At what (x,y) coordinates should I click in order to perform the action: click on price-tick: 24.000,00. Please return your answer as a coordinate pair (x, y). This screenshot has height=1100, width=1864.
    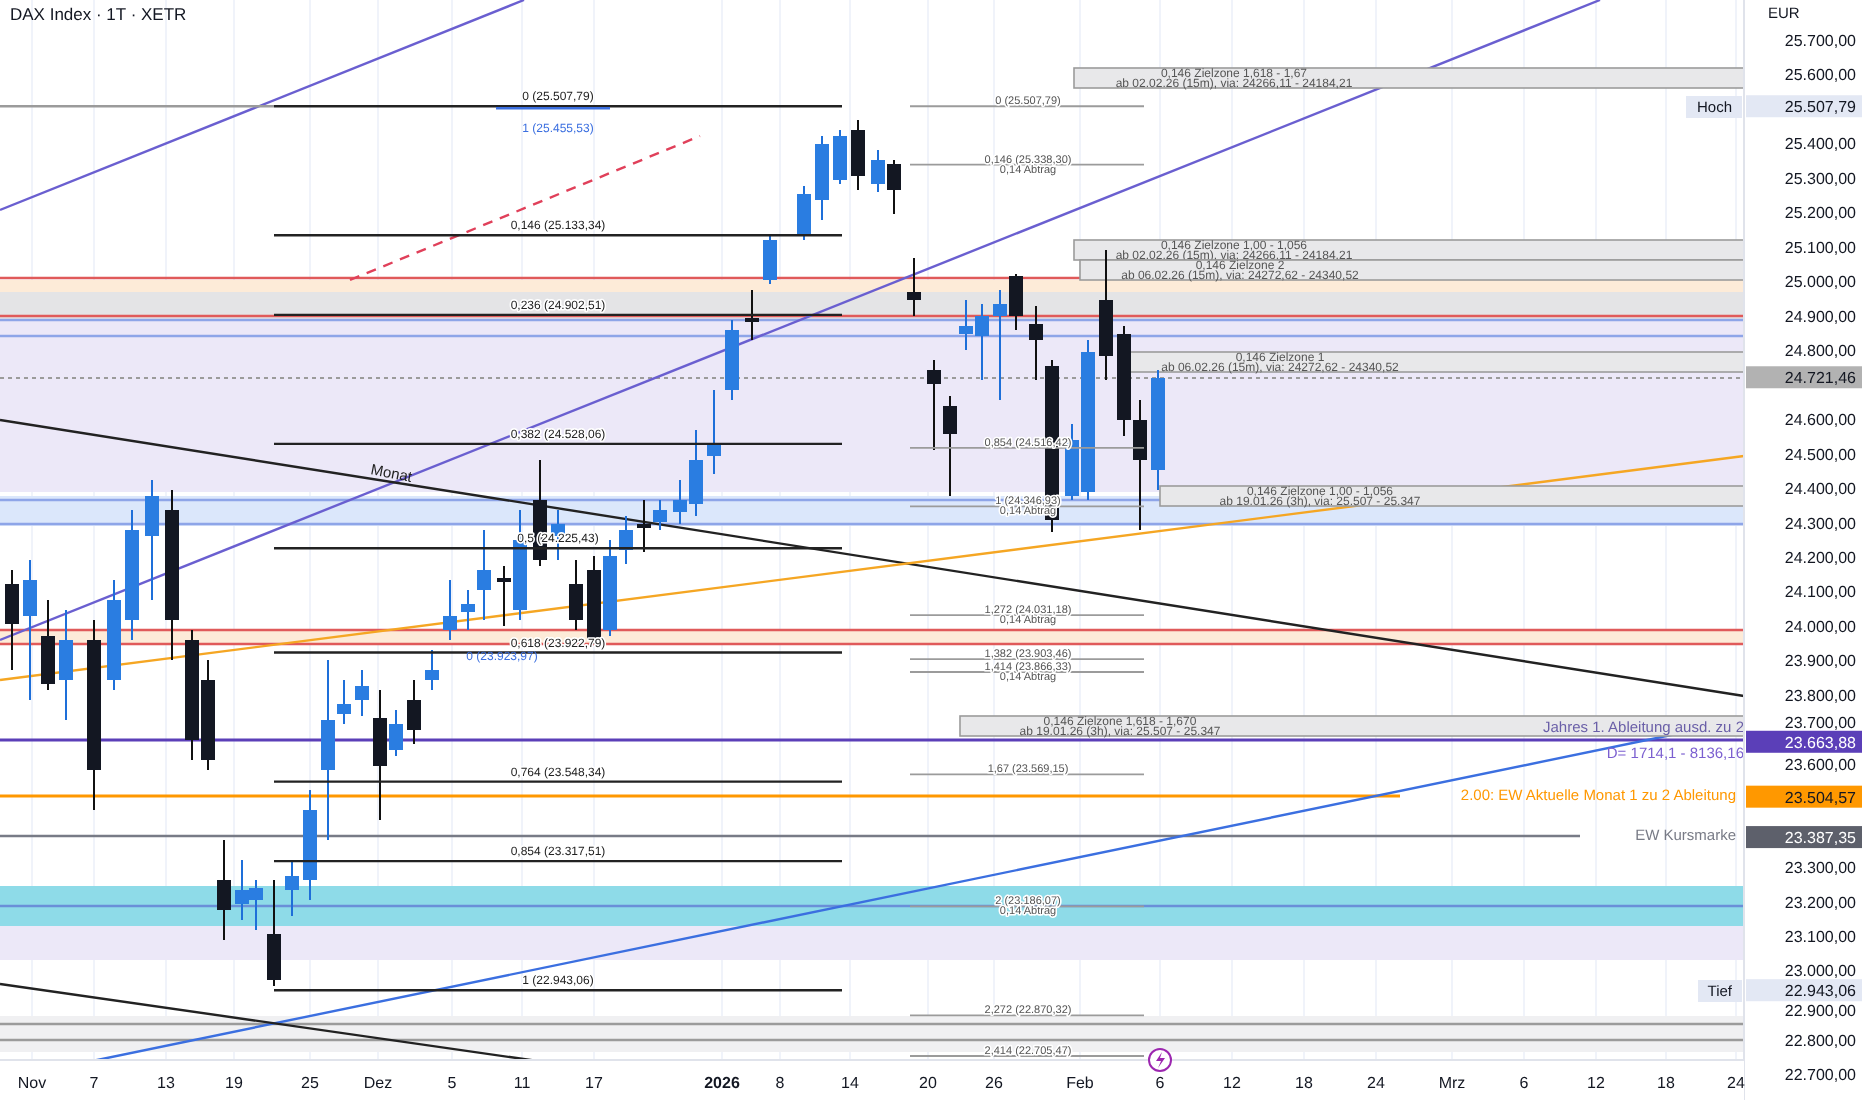
    Looking at the image, I should click on (1820, 626).